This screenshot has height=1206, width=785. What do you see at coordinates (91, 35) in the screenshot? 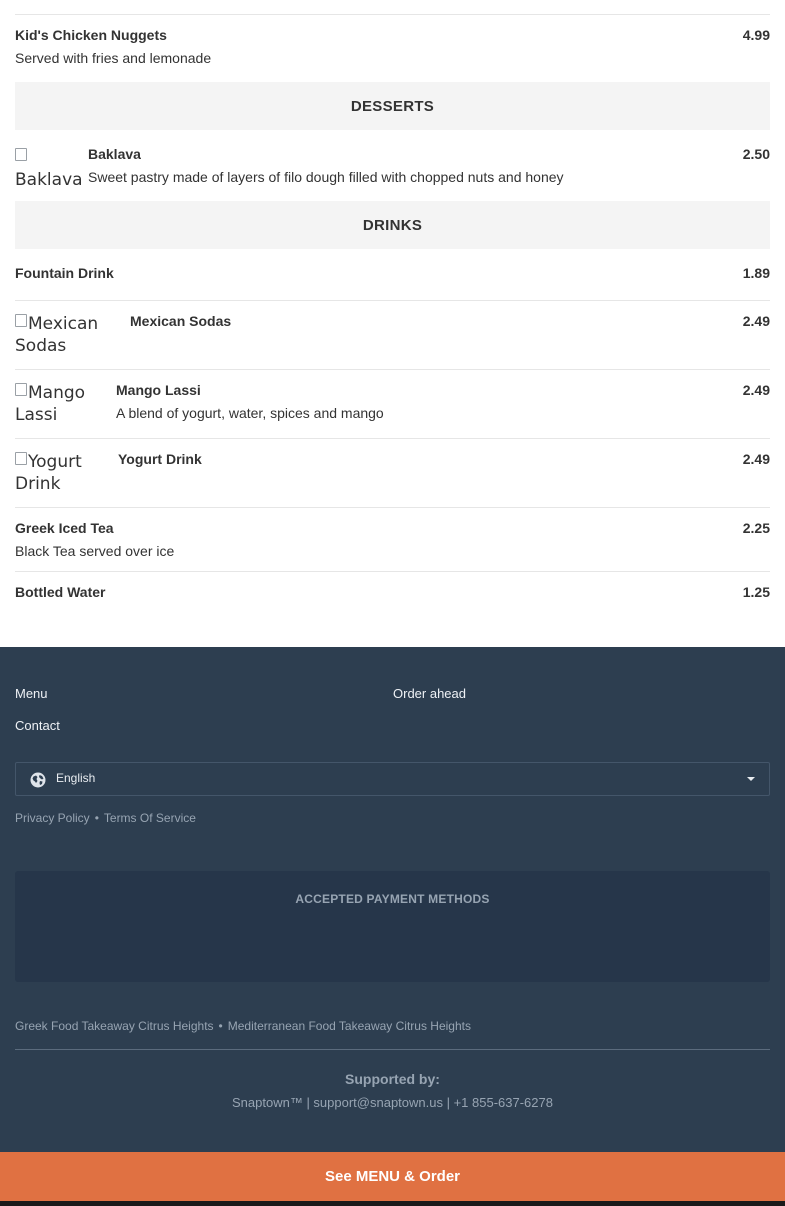
I see `item-name: Kid's Chicken Nuggets` at bounding box center [91, 35].